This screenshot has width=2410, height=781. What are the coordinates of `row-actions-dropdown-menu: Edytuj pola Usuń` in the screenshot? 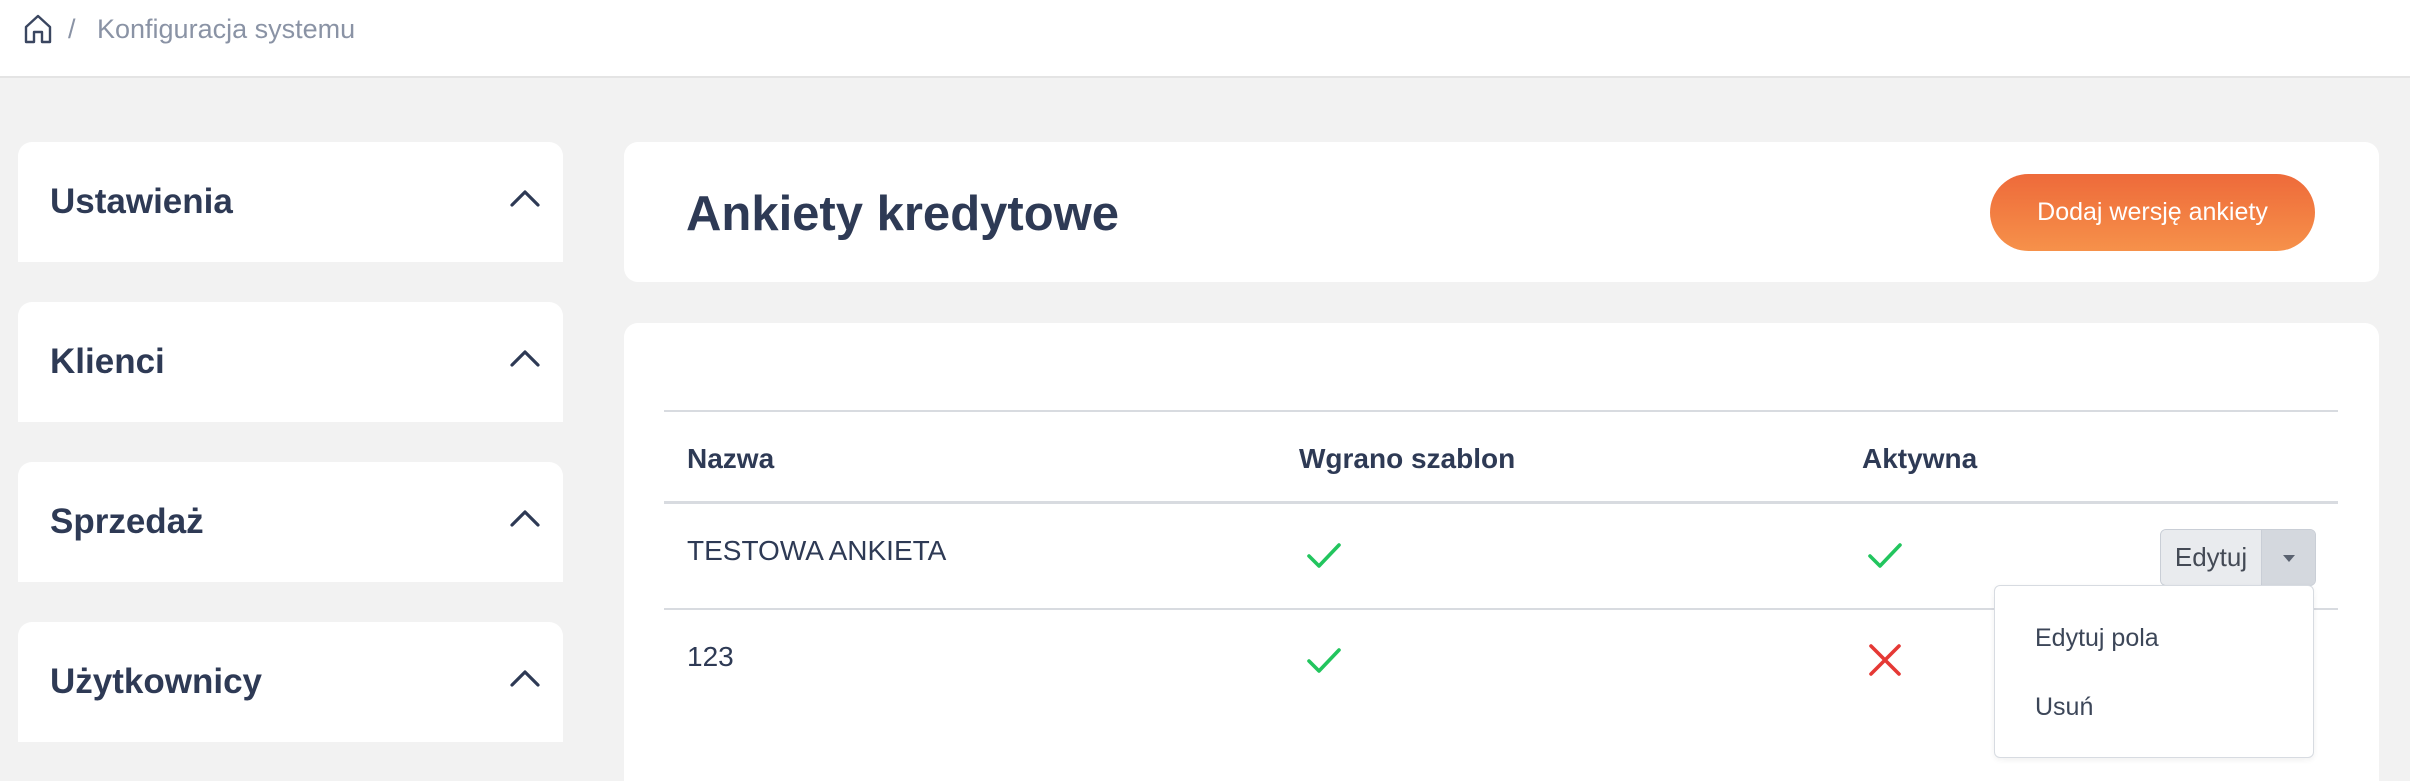 It's located at (2154, 671).